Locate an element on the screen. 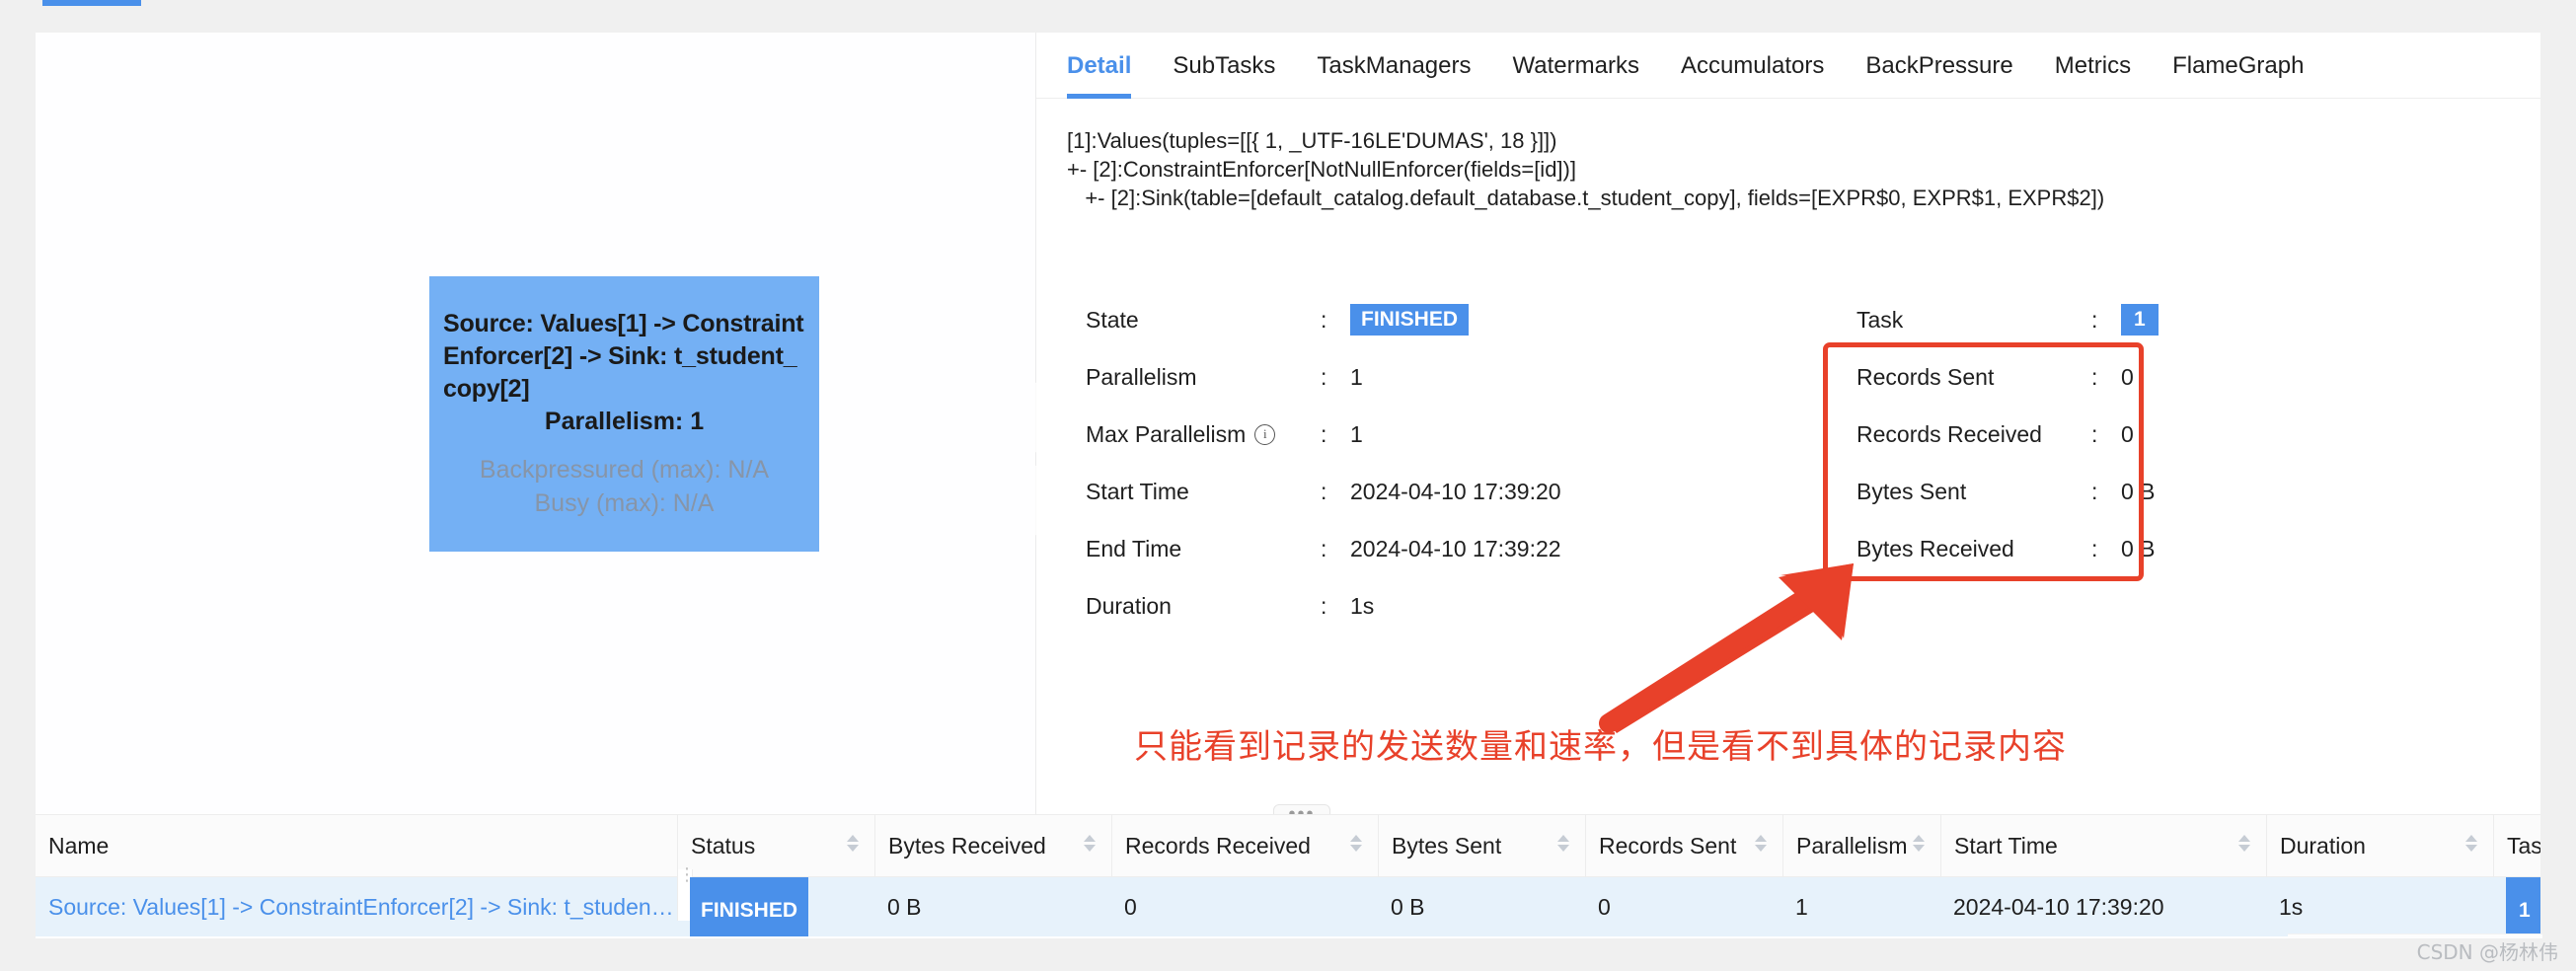  detail-field-row: Records Sent:0 is located at coordinates (2172, 377).